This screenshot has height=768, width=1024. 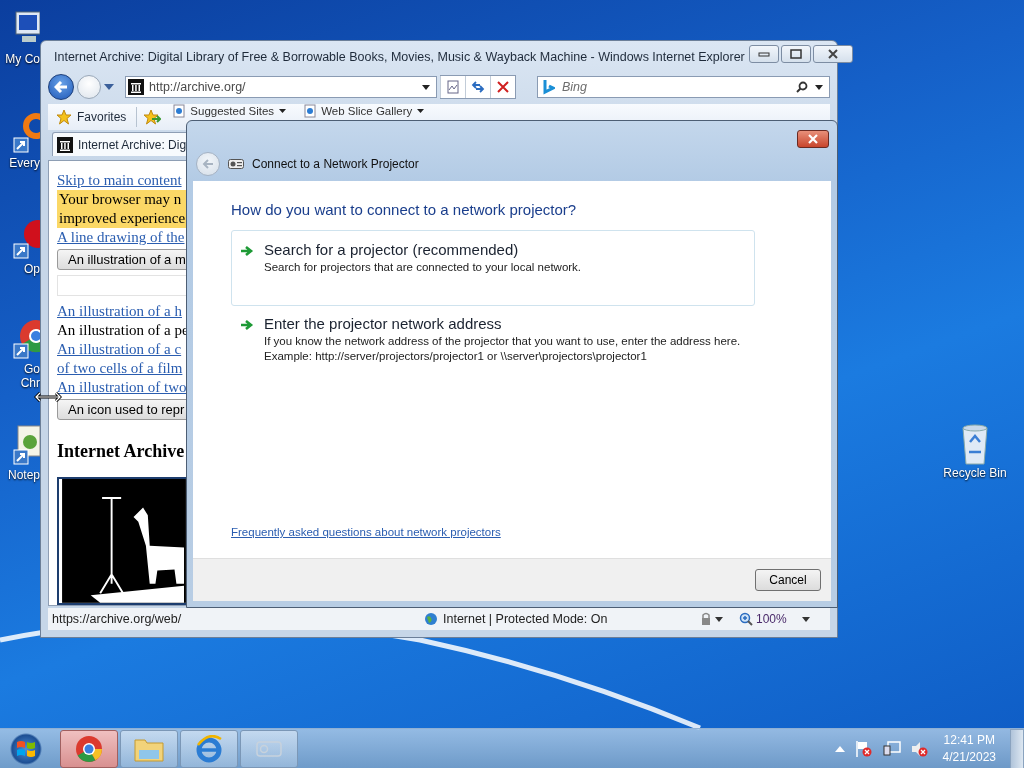 I want to click on desktop-icon-label: Op, so click(x=32, y=269).